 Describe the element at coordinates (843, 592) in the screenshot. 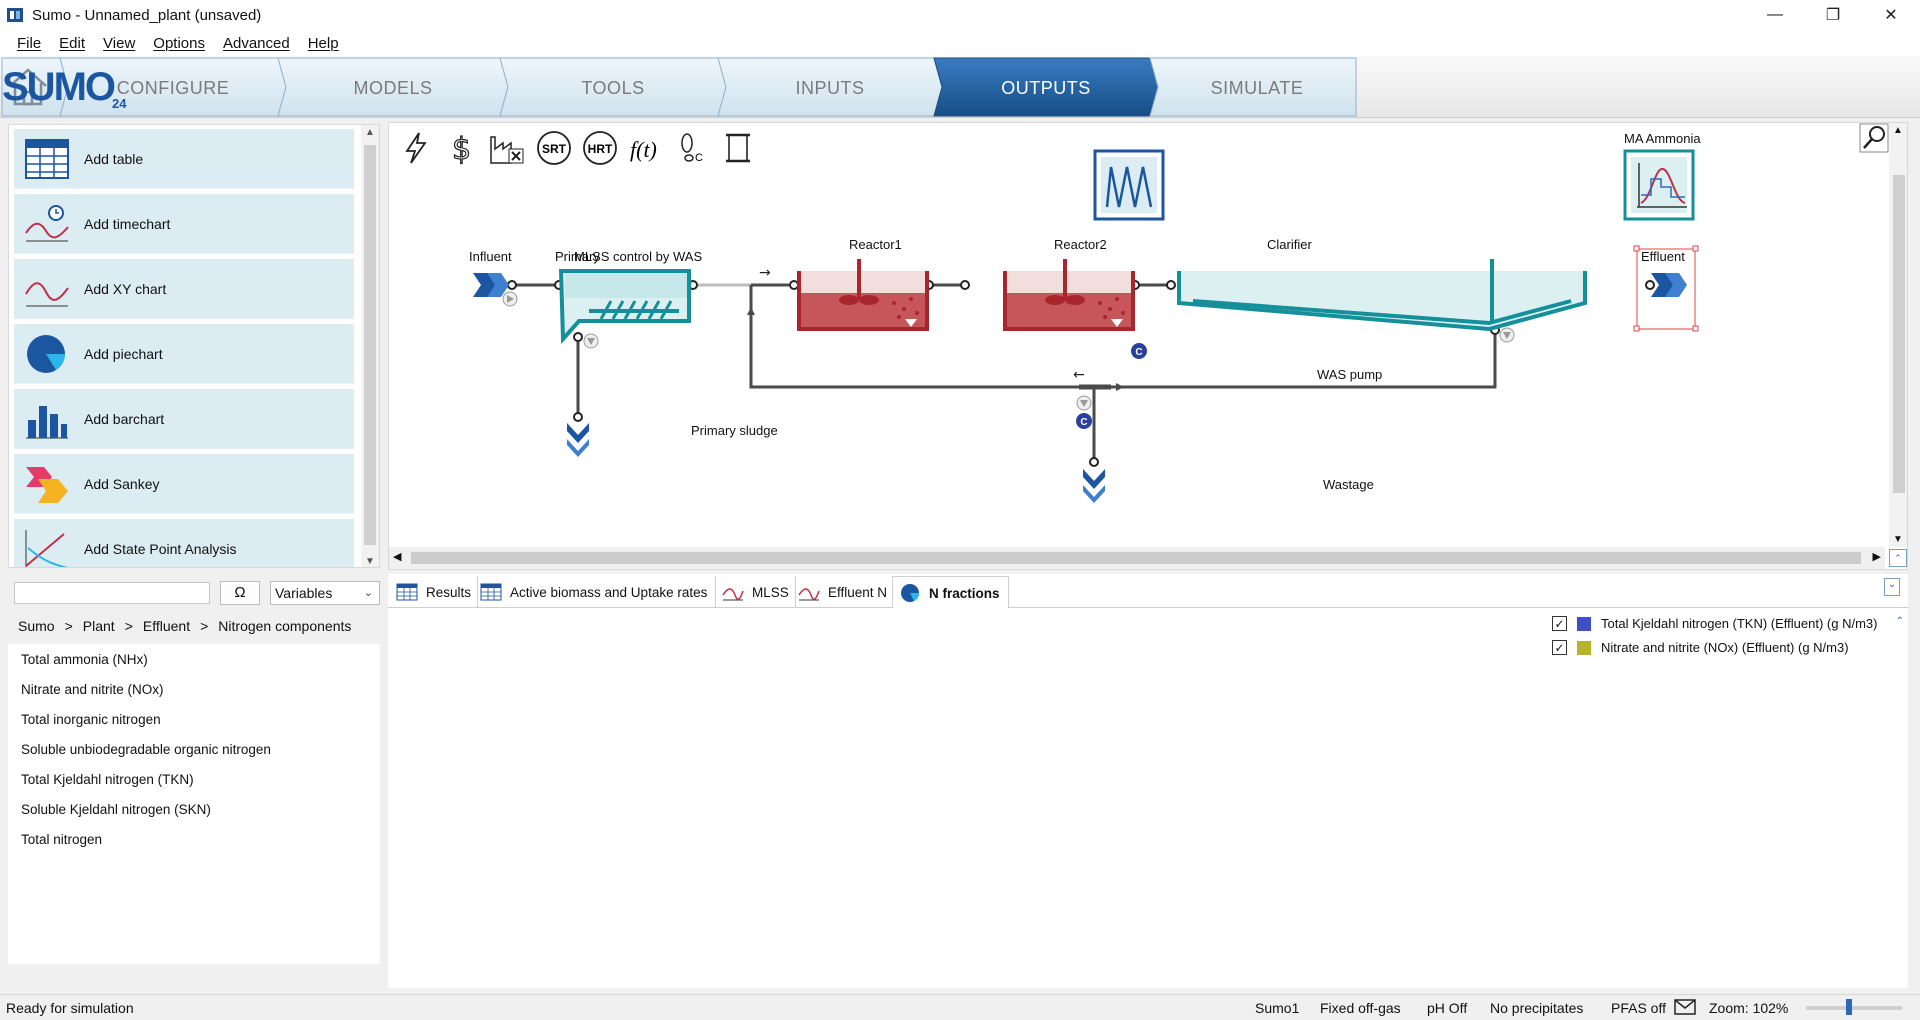

I see `tab-effluent-n: Effluent N` at that location.